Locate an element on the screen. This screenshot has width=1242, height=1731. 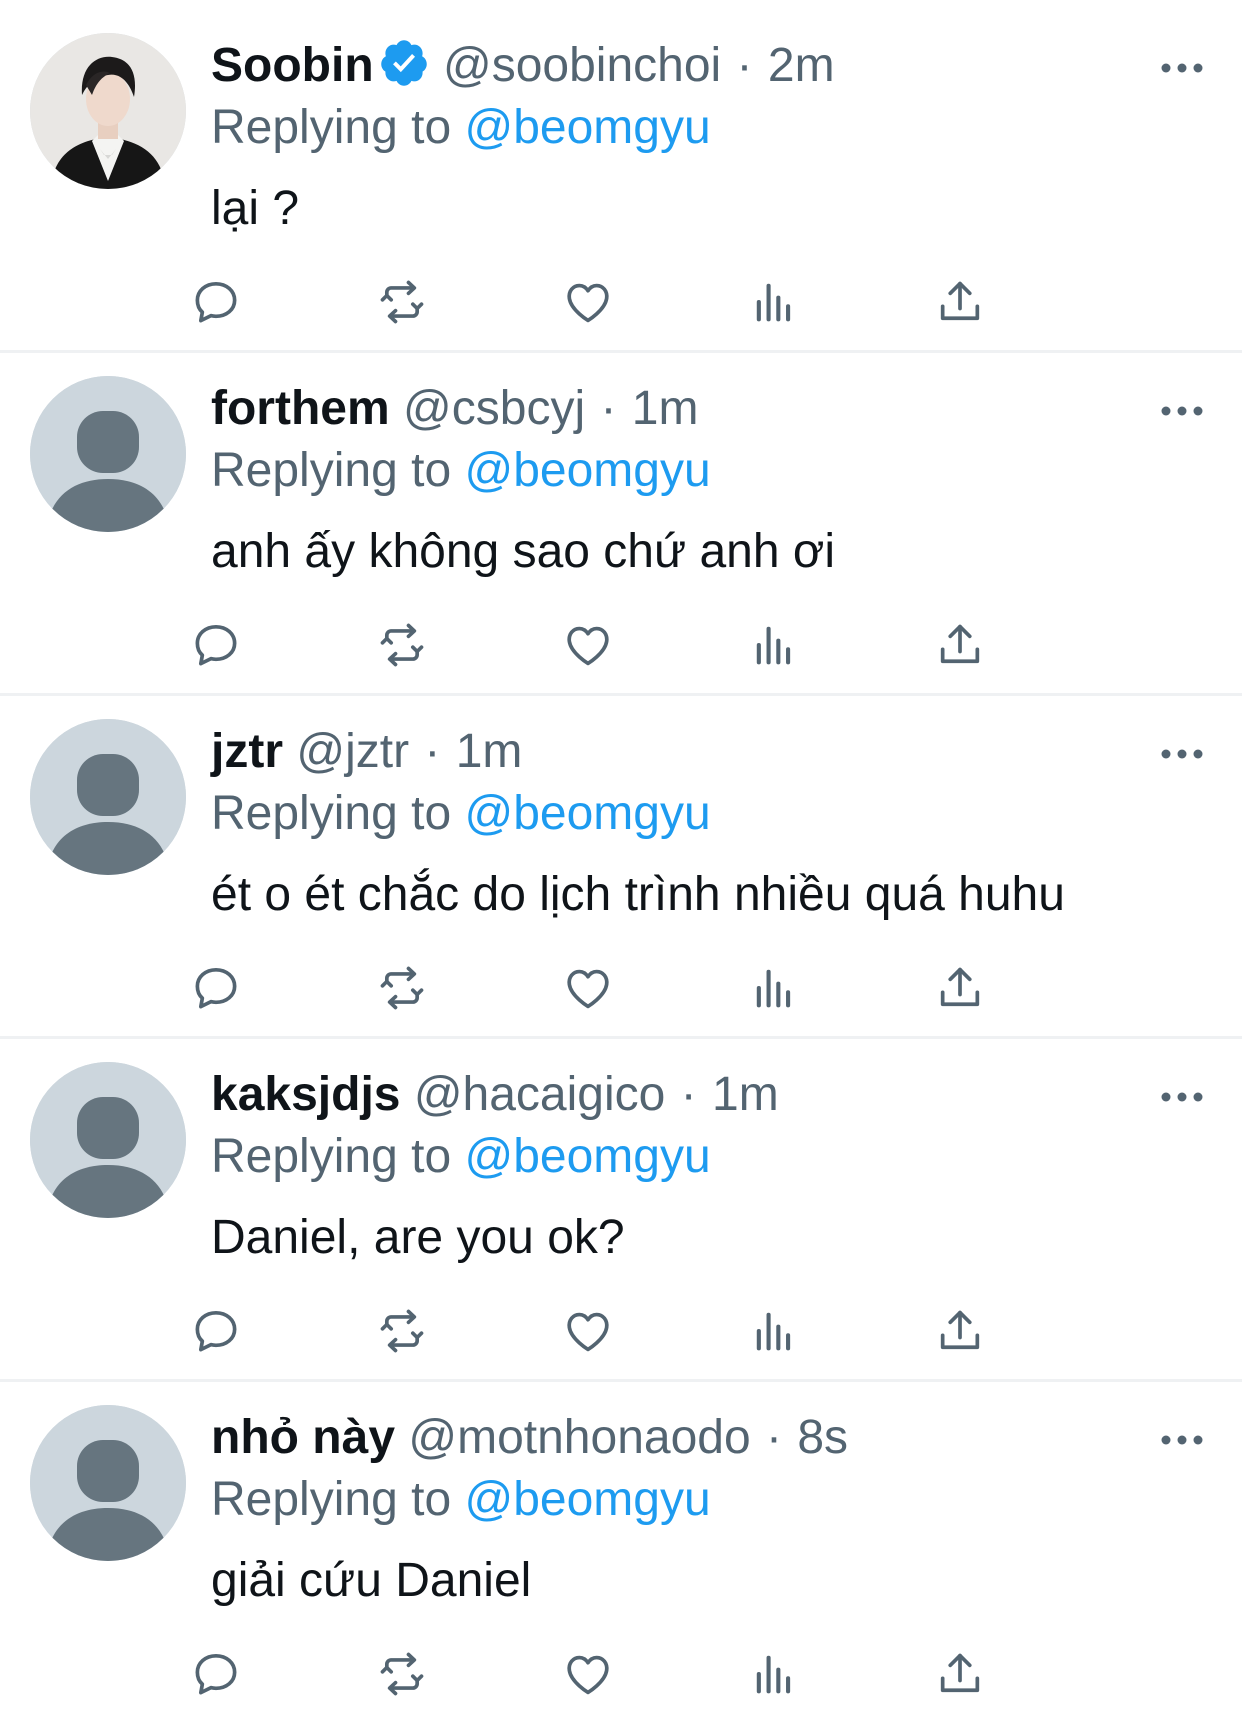
display-name: nhỏ này is located at coordinates (303, 1437).